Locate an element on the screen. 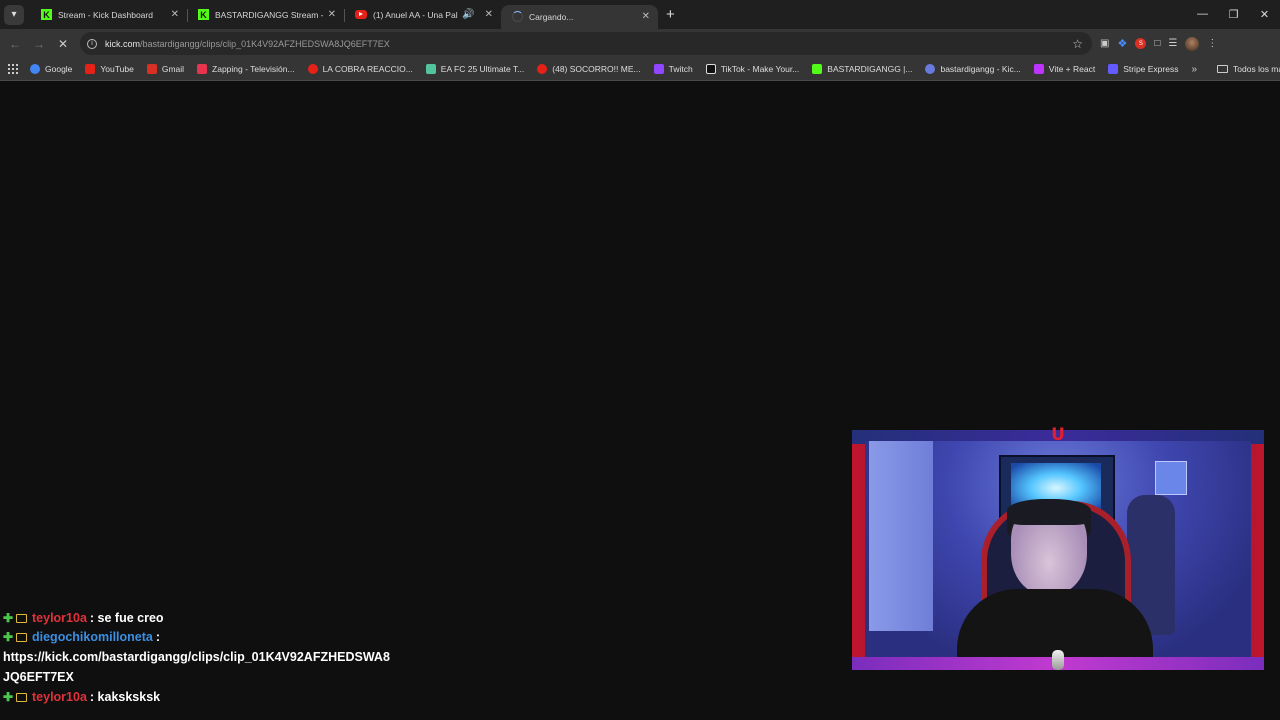  gmail-icon is located at coordinates (151, 69).